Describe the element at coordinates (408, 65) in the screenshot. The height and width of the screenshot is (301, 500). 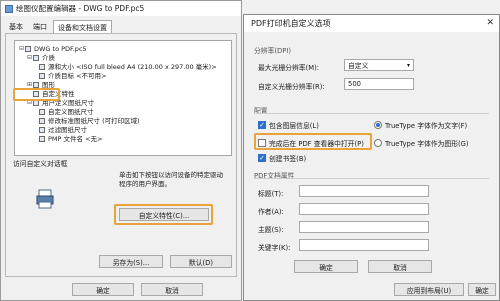
I see `chevron-down-icon: ▾` at that location.